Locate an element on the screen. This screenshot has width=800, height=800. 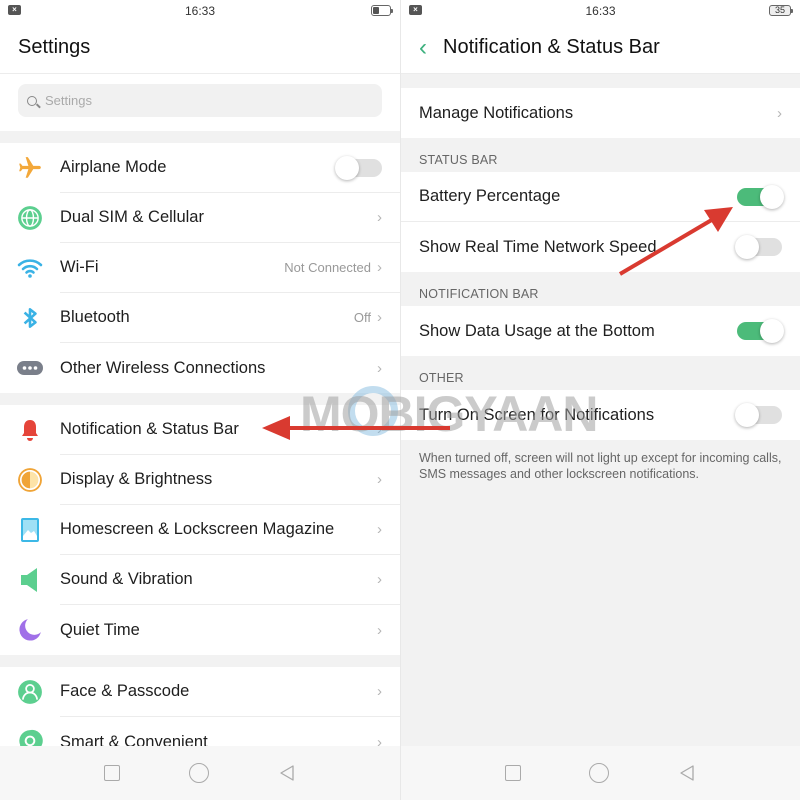
item-label: Dual SIM & Cellular is located at coordinates (132, 217).